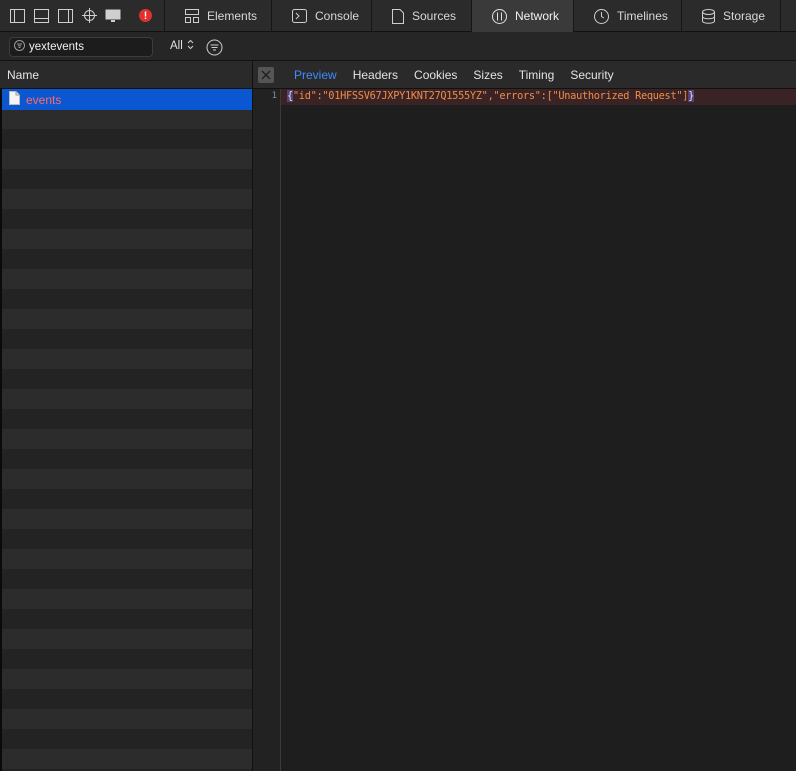  What do you see at coordinates (642, 16) in the screenshot?
I see `tab-label: Timelines` at bounding box center [642, 16].